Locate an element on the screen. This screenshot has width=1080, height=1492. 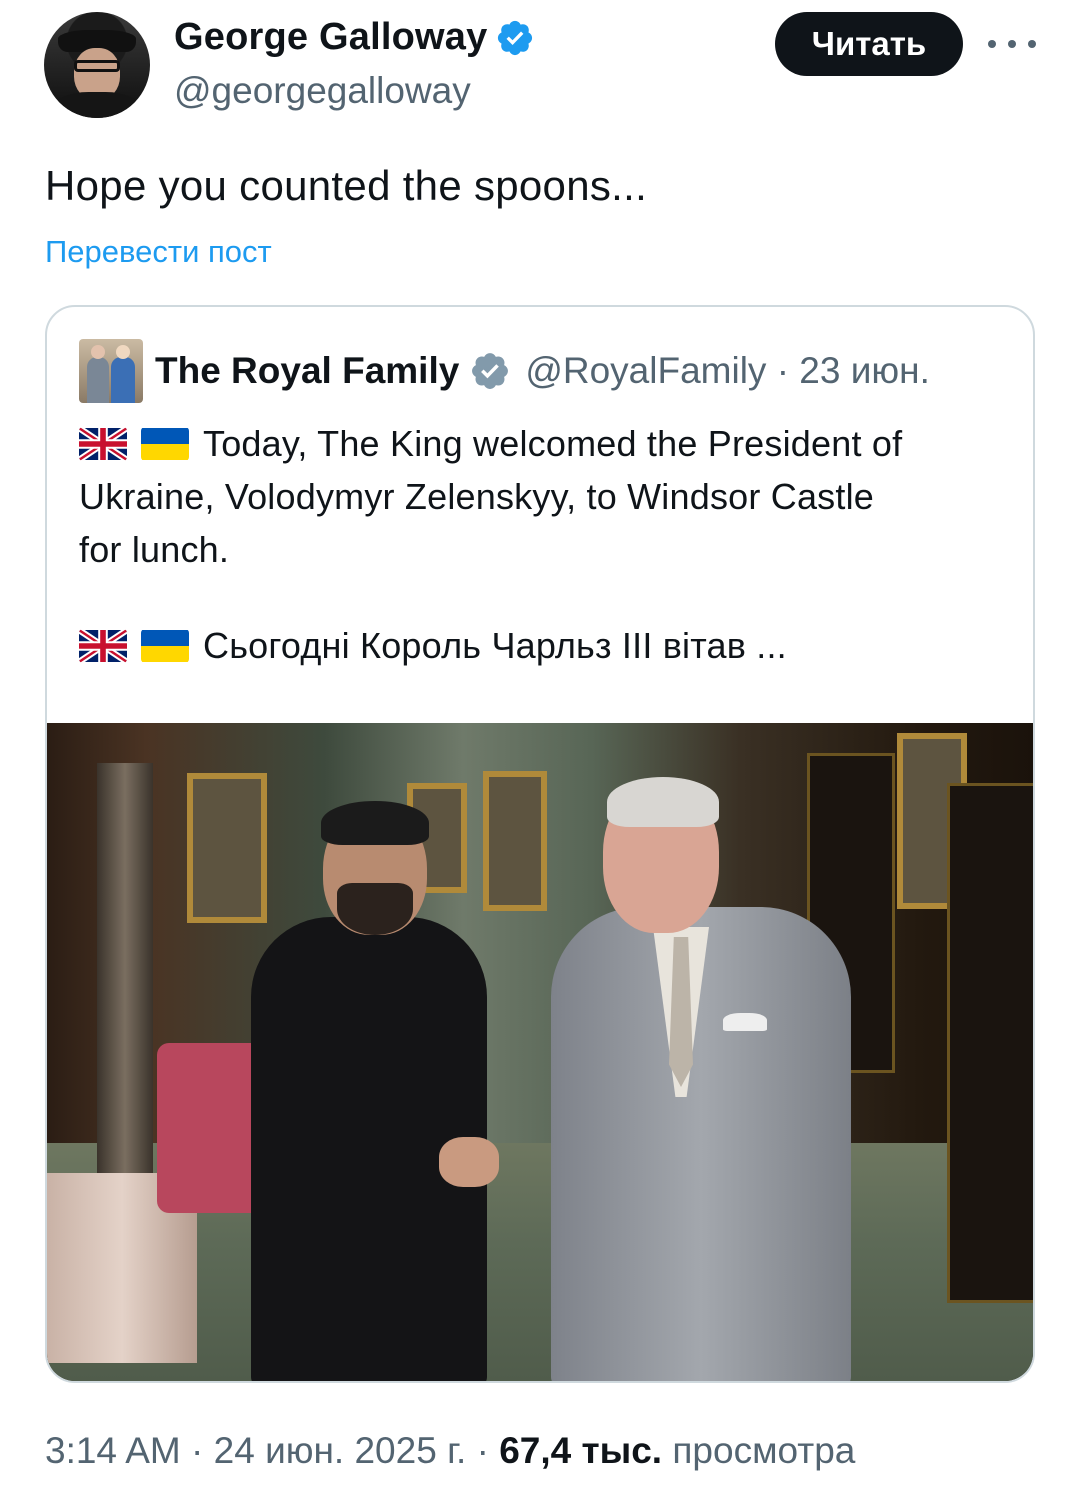
author-avatar is located at coordinates (97, 65).